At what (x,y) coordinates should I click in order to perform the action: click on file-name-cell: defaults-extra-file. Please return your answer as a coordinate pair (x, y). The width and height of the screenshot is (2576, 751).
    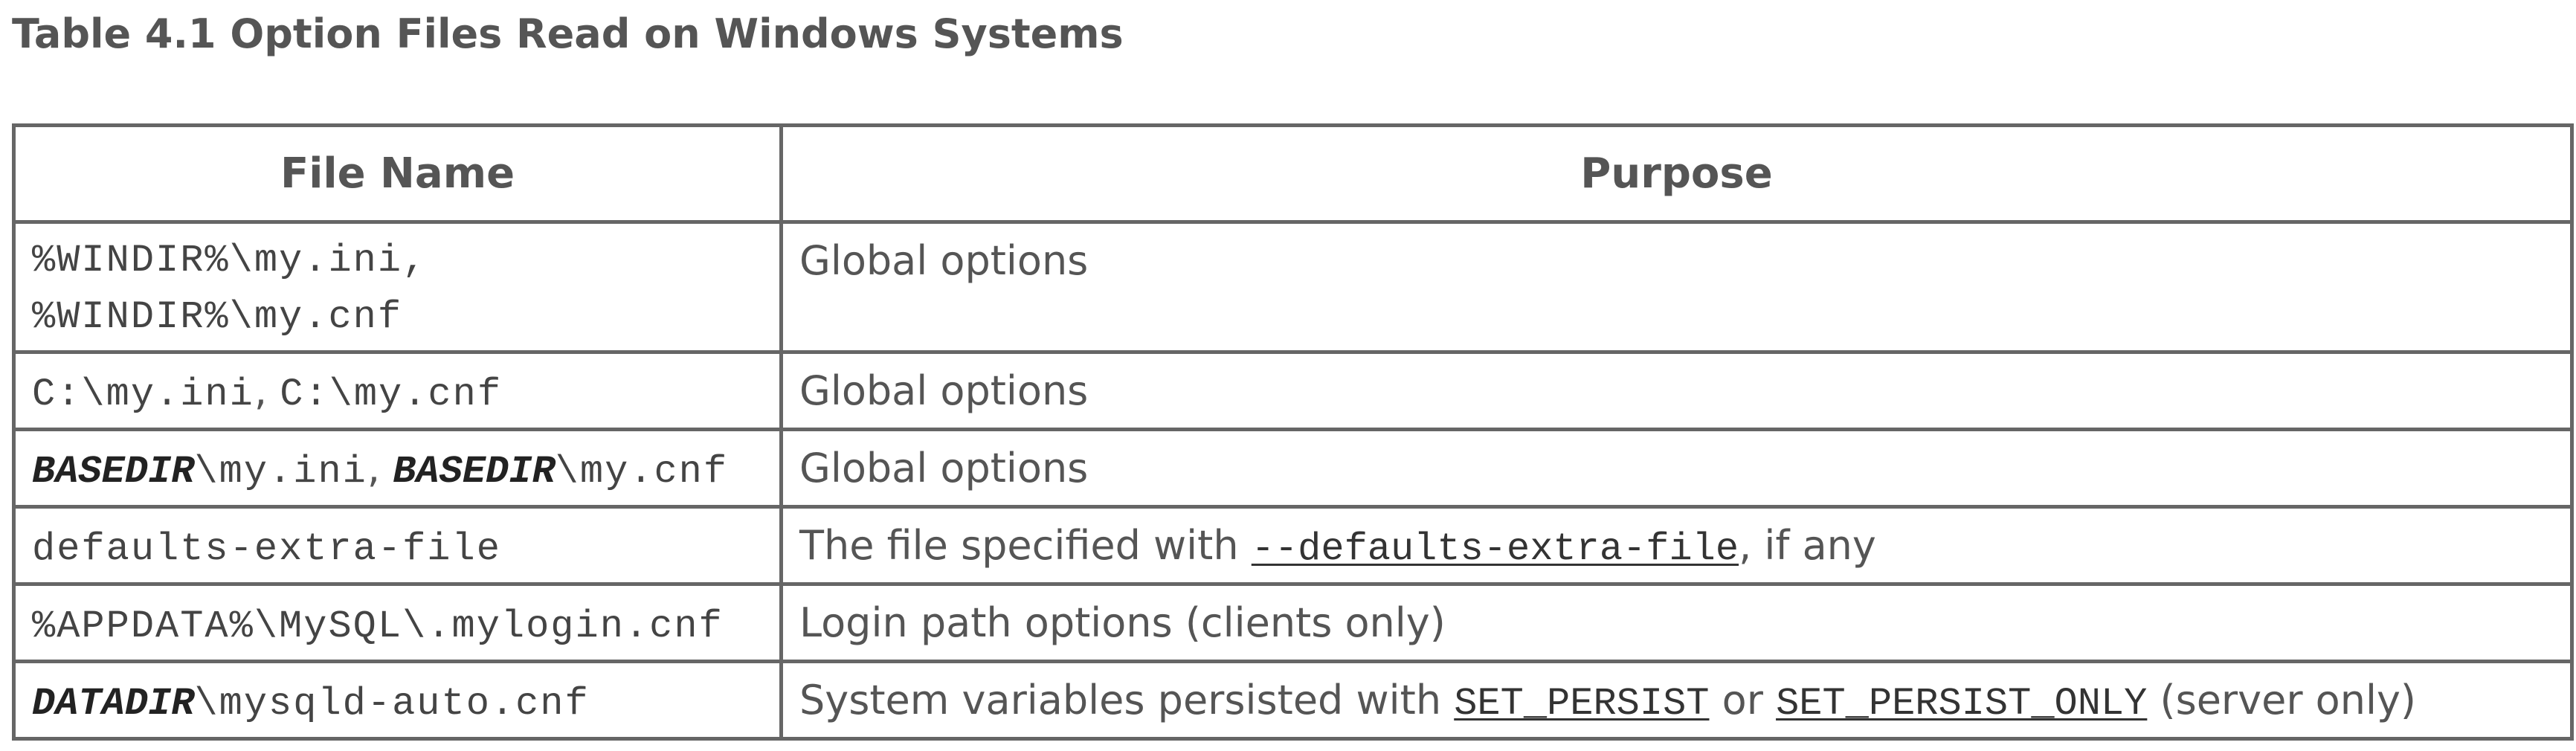
    Looking at the image, I should click on (397, 545).